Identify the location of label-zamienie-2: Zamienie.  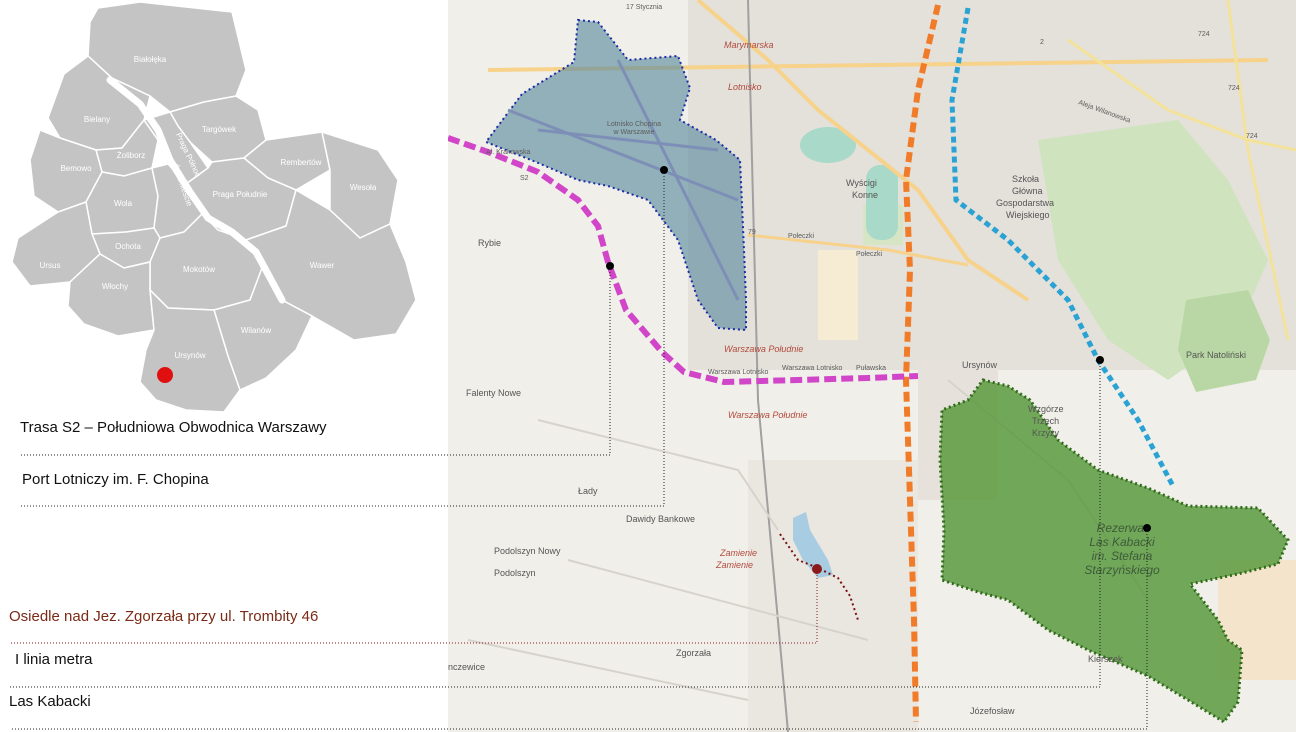
(734, 565).